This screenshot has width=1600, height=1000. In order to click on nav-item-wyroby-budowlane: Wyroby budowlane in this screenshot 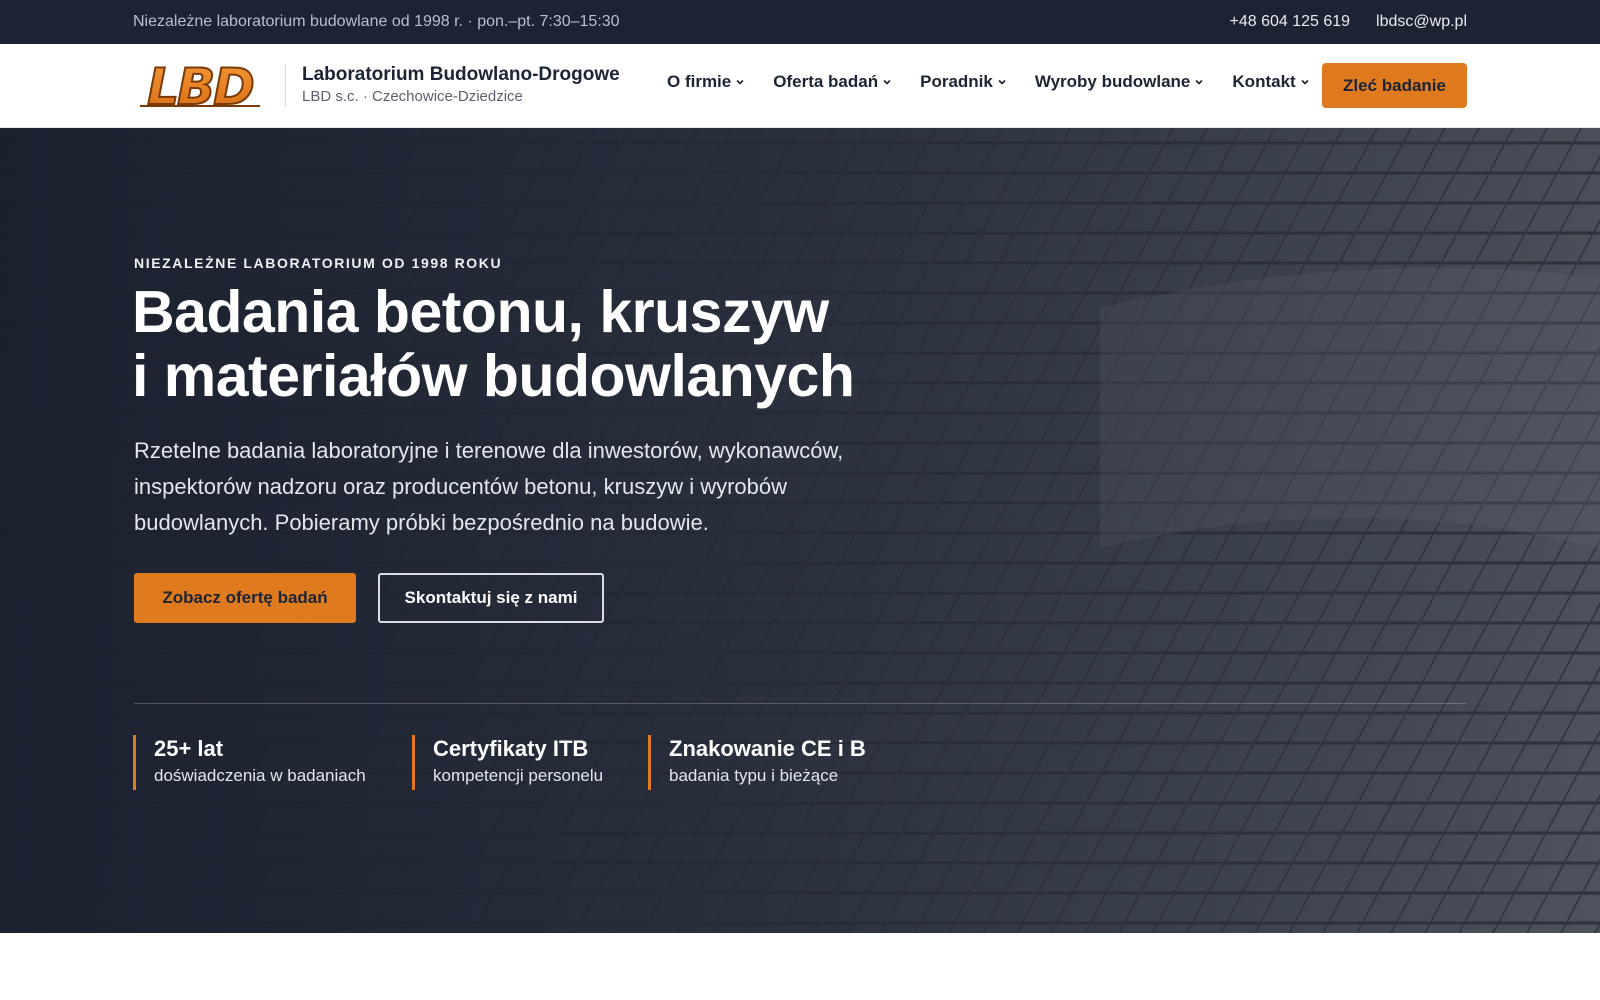, I will do `click(1120, 82)`.